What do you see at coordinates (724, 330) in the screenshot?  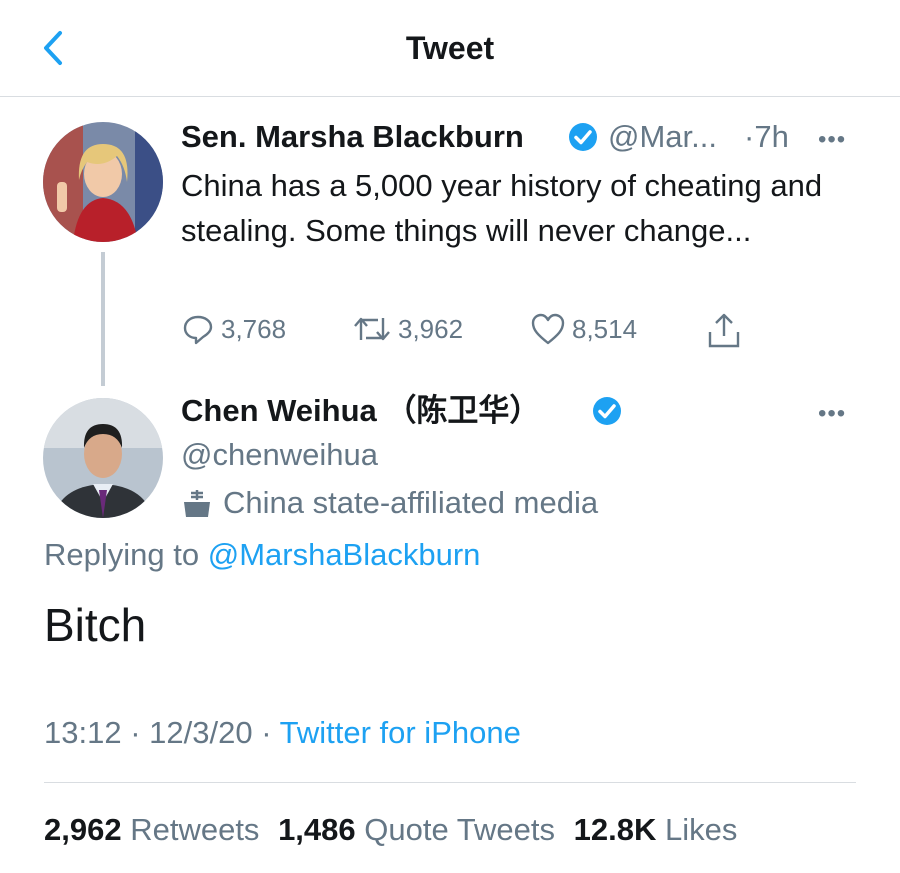 I see `share-icon` at bounding box center [724, 330].